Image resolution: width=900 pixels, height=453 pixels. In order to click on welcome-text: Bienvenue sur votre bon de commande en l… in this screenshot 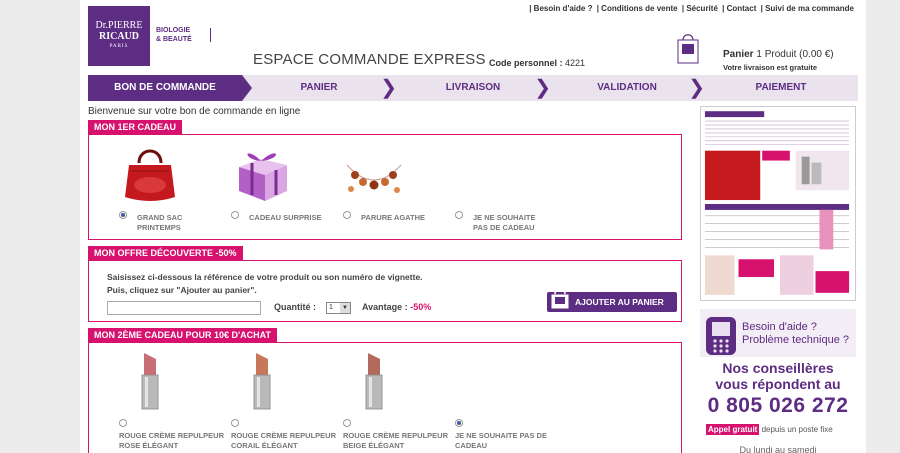, I will do `click(194, 111)`.